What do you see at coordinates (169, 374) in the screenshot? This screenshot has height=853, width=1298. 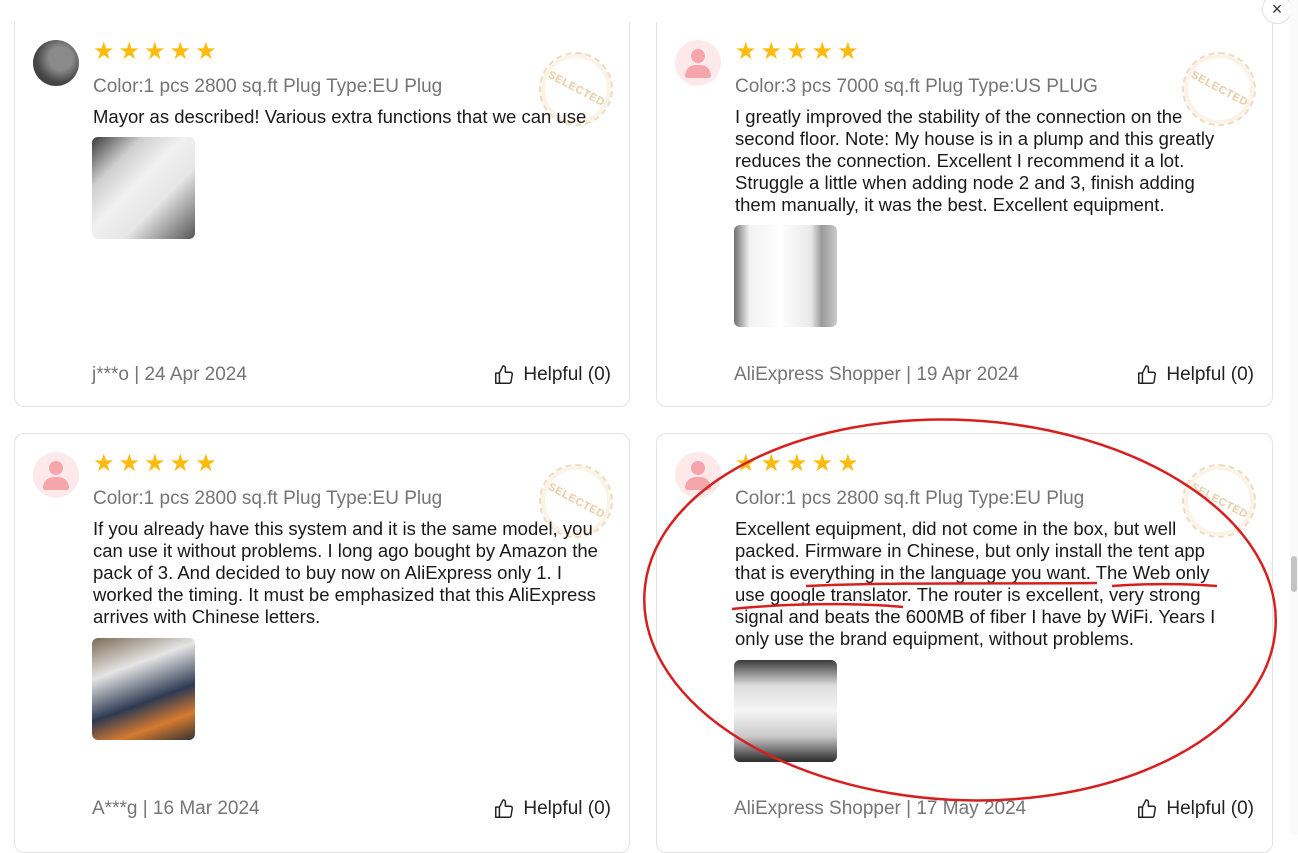 I see `reviewer-date: j***o | 24 Apr 2024` at bounding box center [169, 374].